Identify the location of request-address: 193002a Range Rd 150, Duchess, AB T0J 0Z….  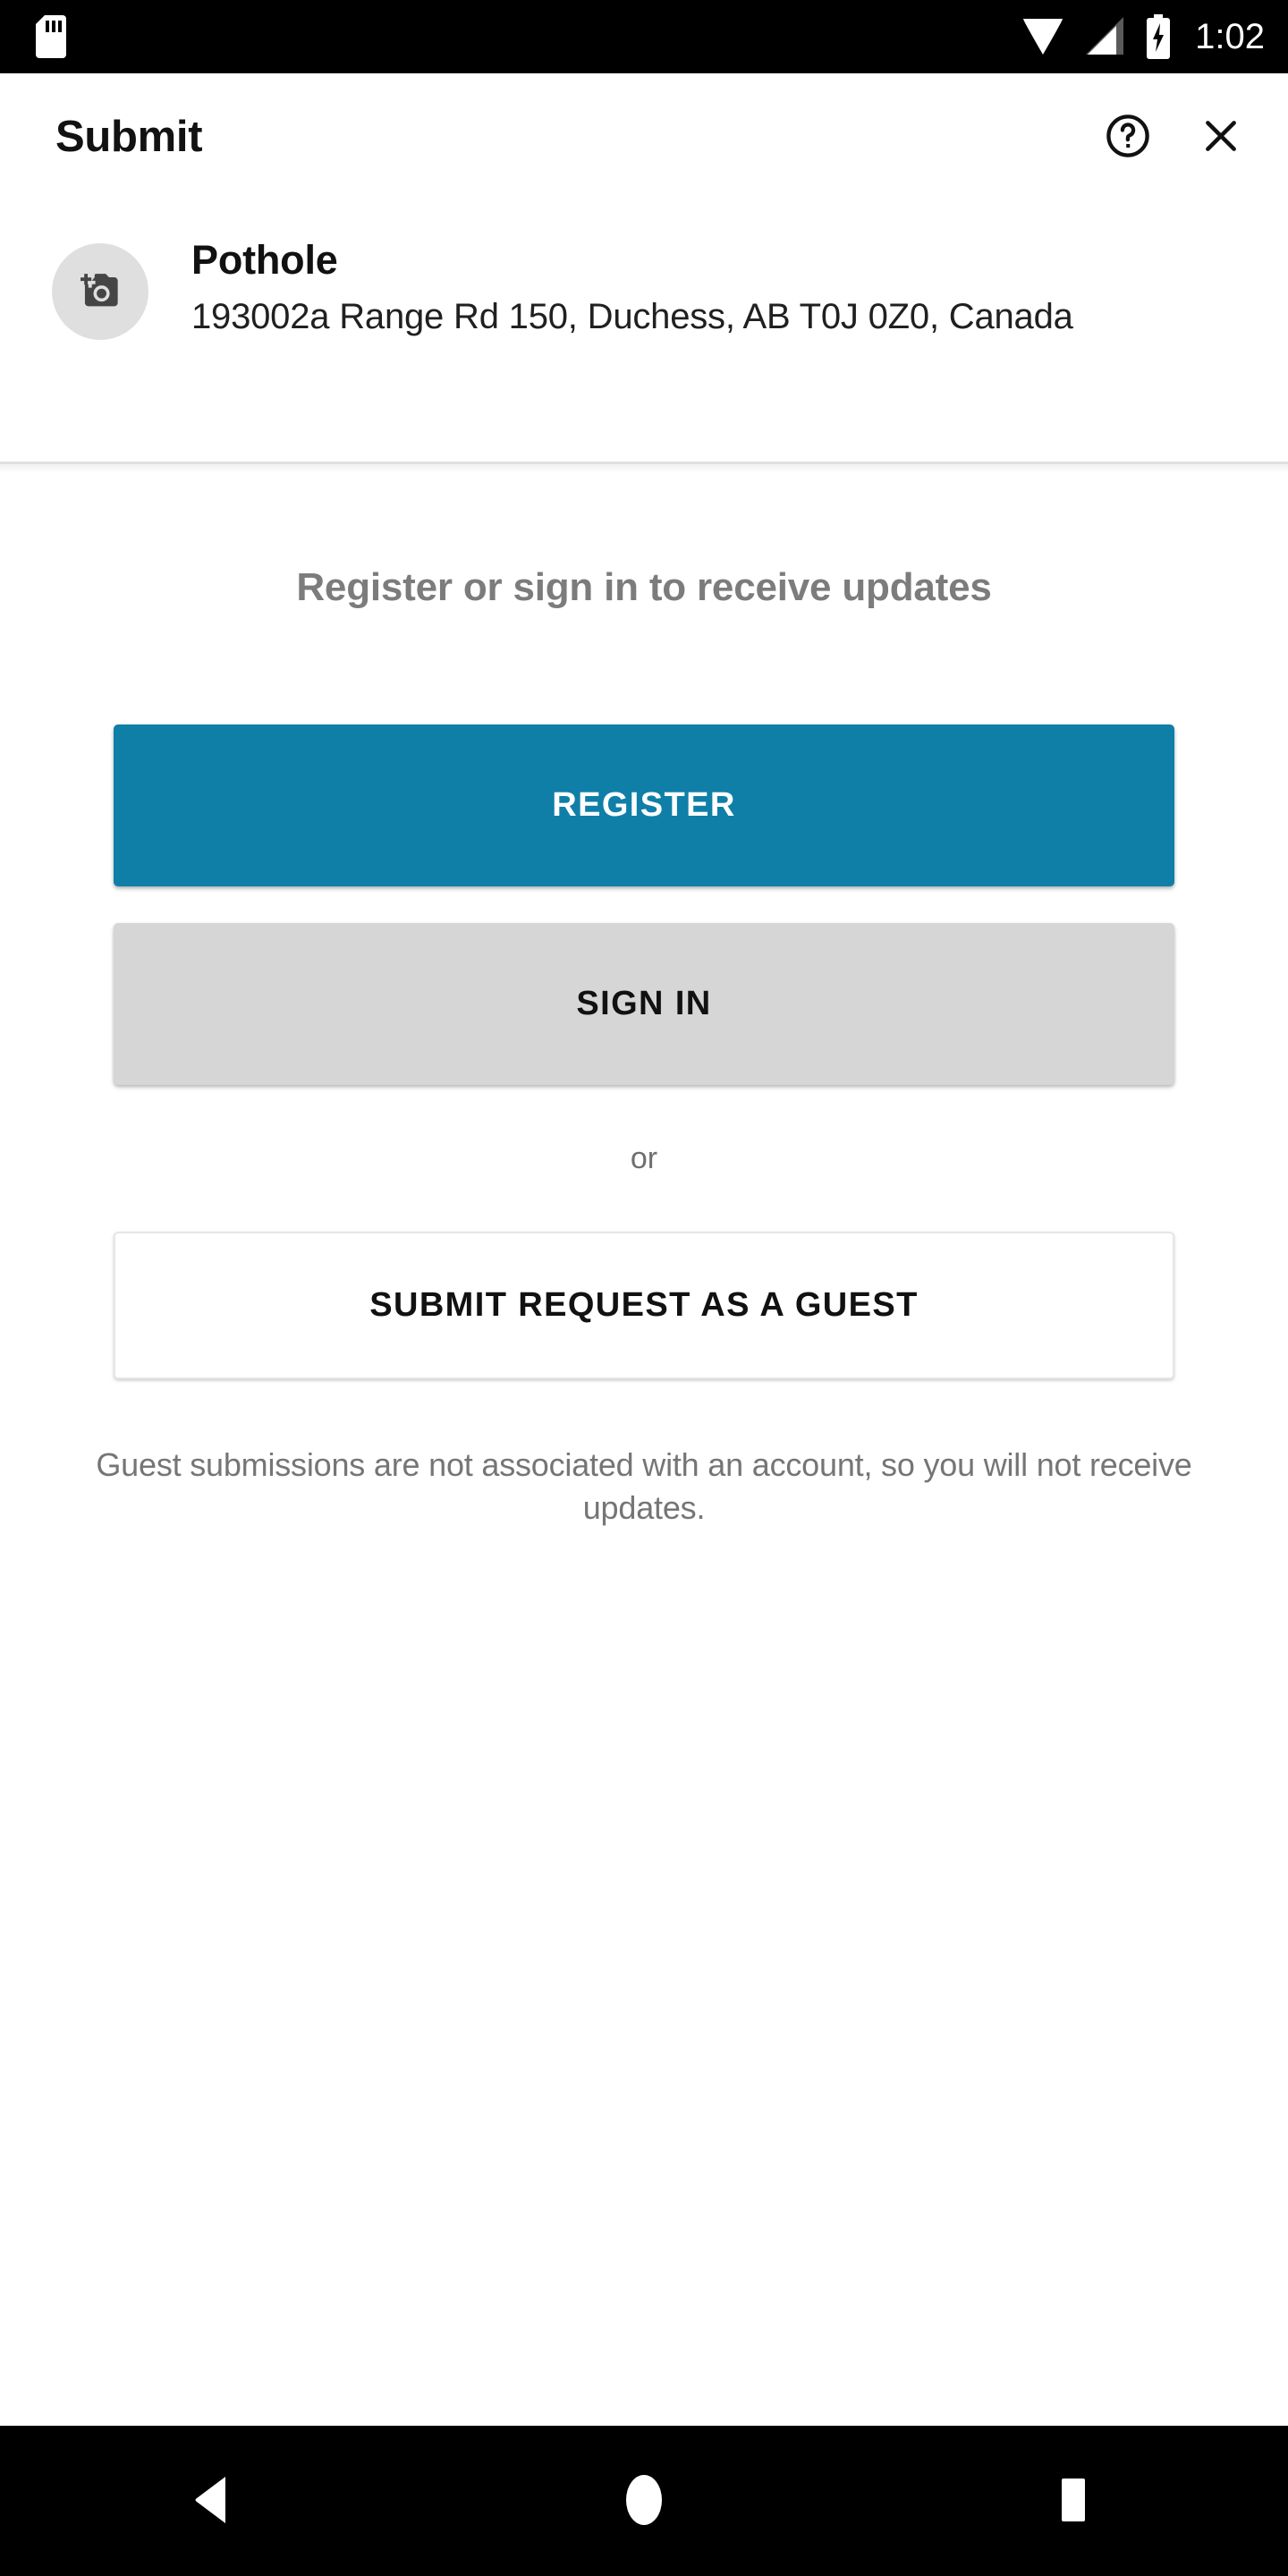
(632, 317).